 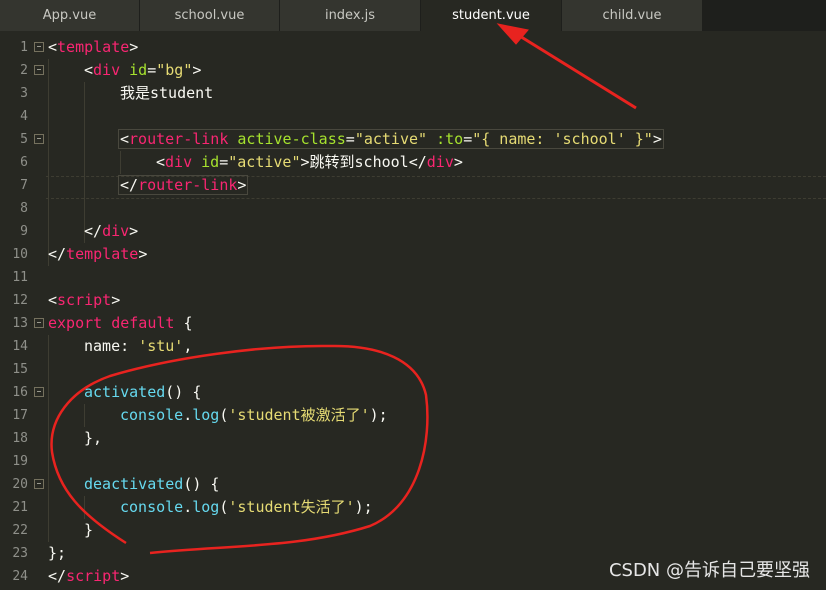 What do you see at coordinates (566, 66) in the screenshot?
I see `red-arrow-icon` at bounding box center [566, 66].